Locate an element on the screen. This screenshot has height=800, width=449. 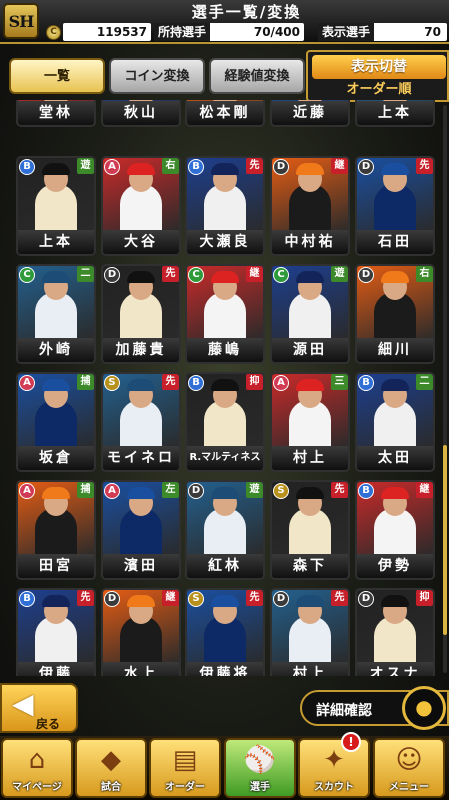
player-card: D 先村上 is located at coordinates (310, 632).